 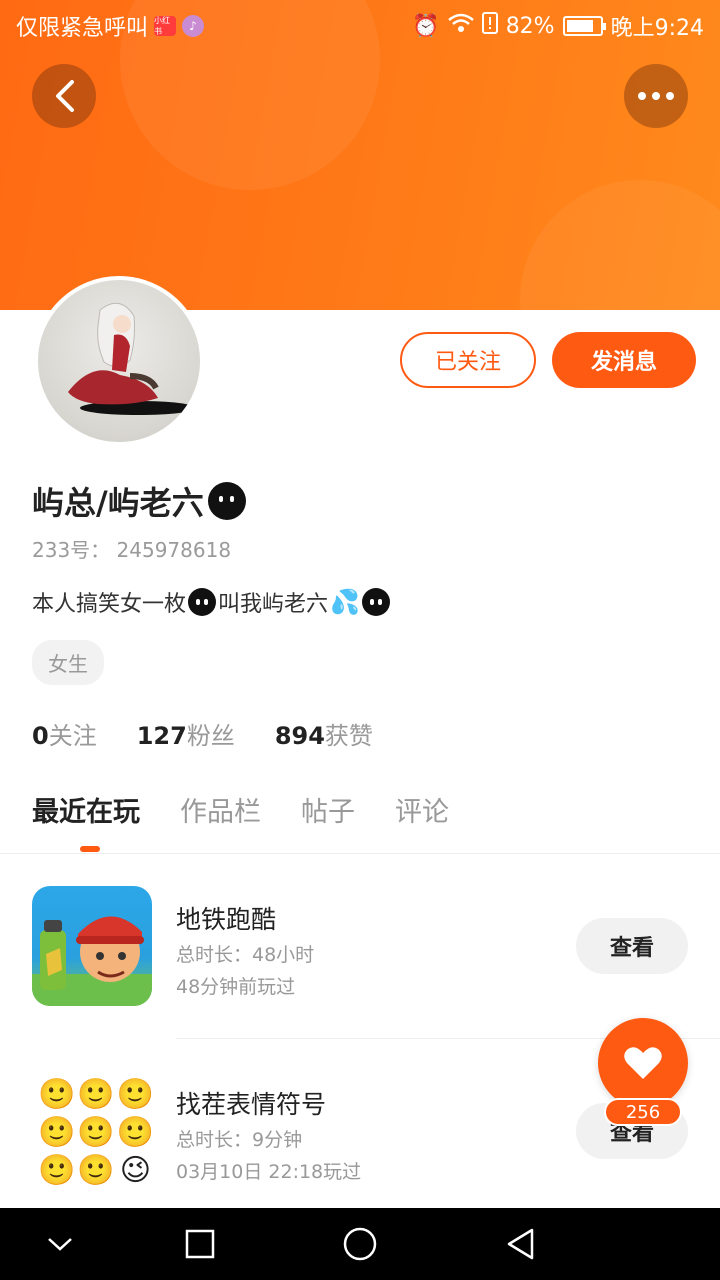 I want to click on like-button, so click(x=643, y=1063).